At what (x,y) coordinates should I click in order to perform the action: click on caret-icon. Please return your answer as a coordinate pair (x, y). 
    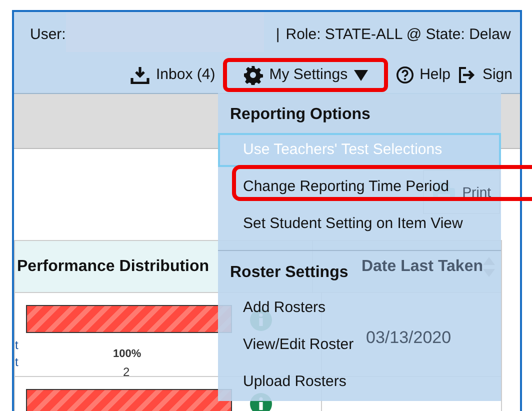
    Looking at the image, I should click on (361, 75).